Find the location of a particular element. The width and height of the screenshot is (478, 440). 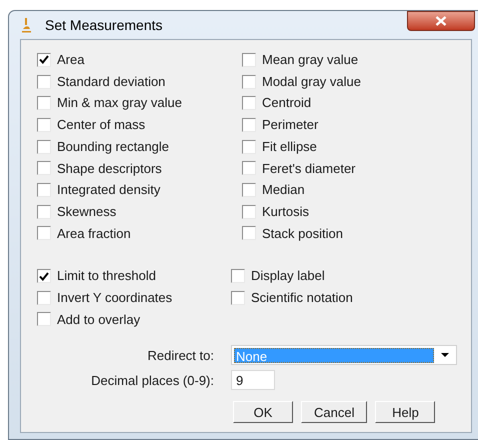

dialog-button: OK is located at coordinates (263, 412).